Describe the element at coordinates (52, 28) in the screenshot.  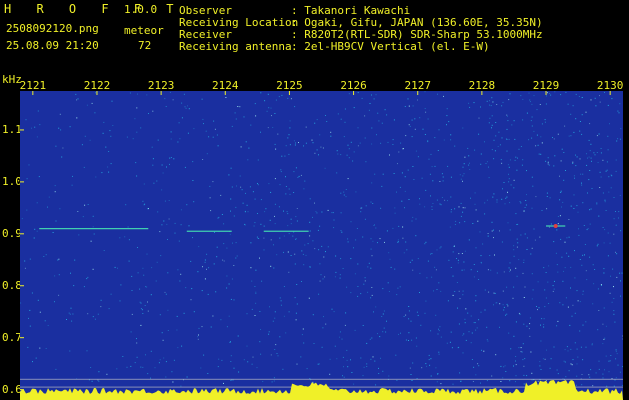
I see `filename-label: 2508092120.png` at that location.